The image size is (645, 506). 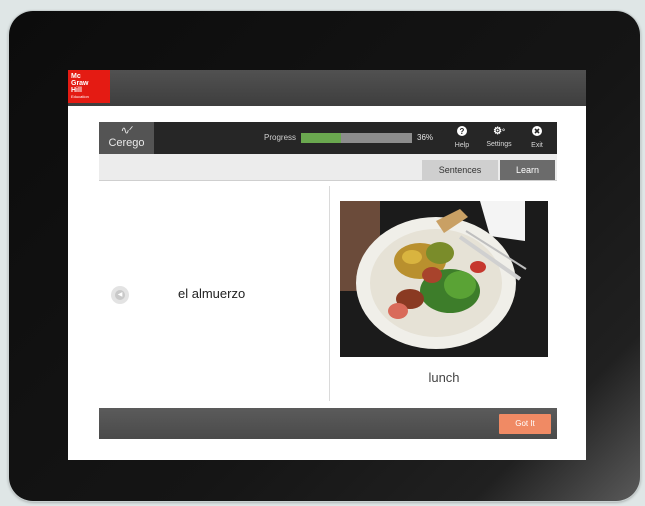 I want to click on audio-icon: ◀, so click(x=120, y=295).